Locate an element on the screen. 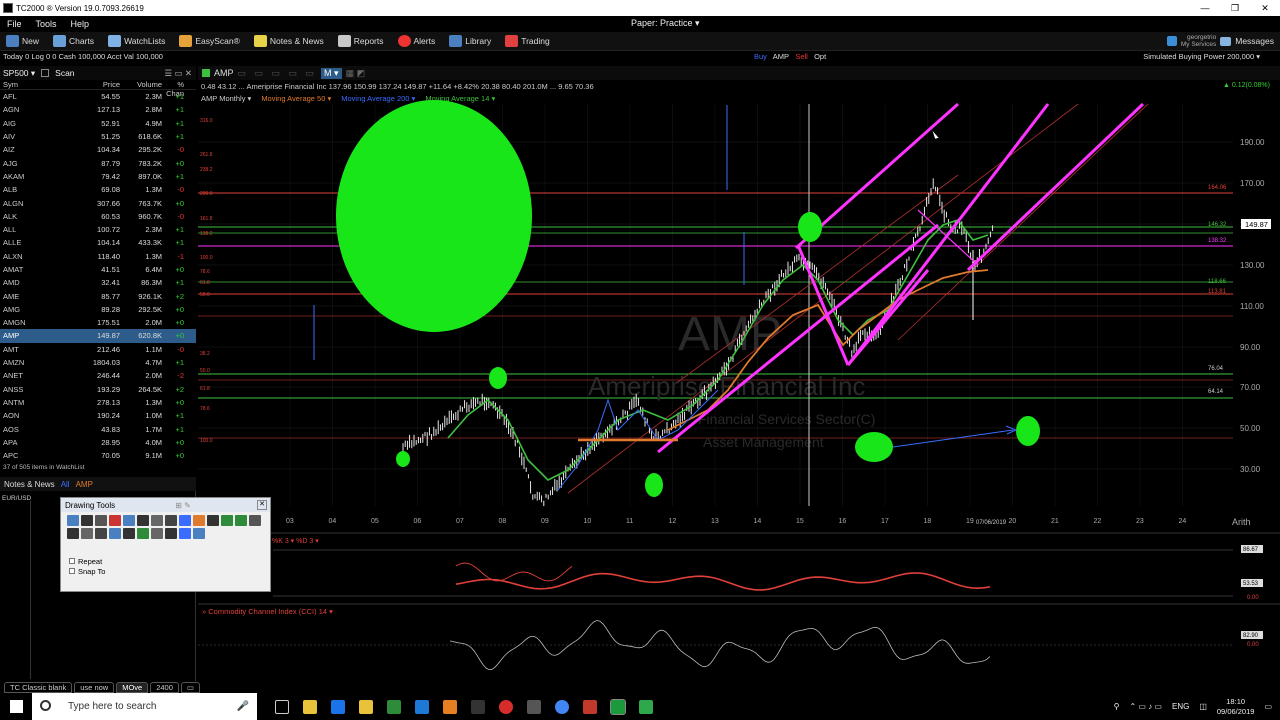 The width and height of the screenshot is (1280, 720). taskbar-search: Type here to search 🎤 is located at coordinates (144, 706).